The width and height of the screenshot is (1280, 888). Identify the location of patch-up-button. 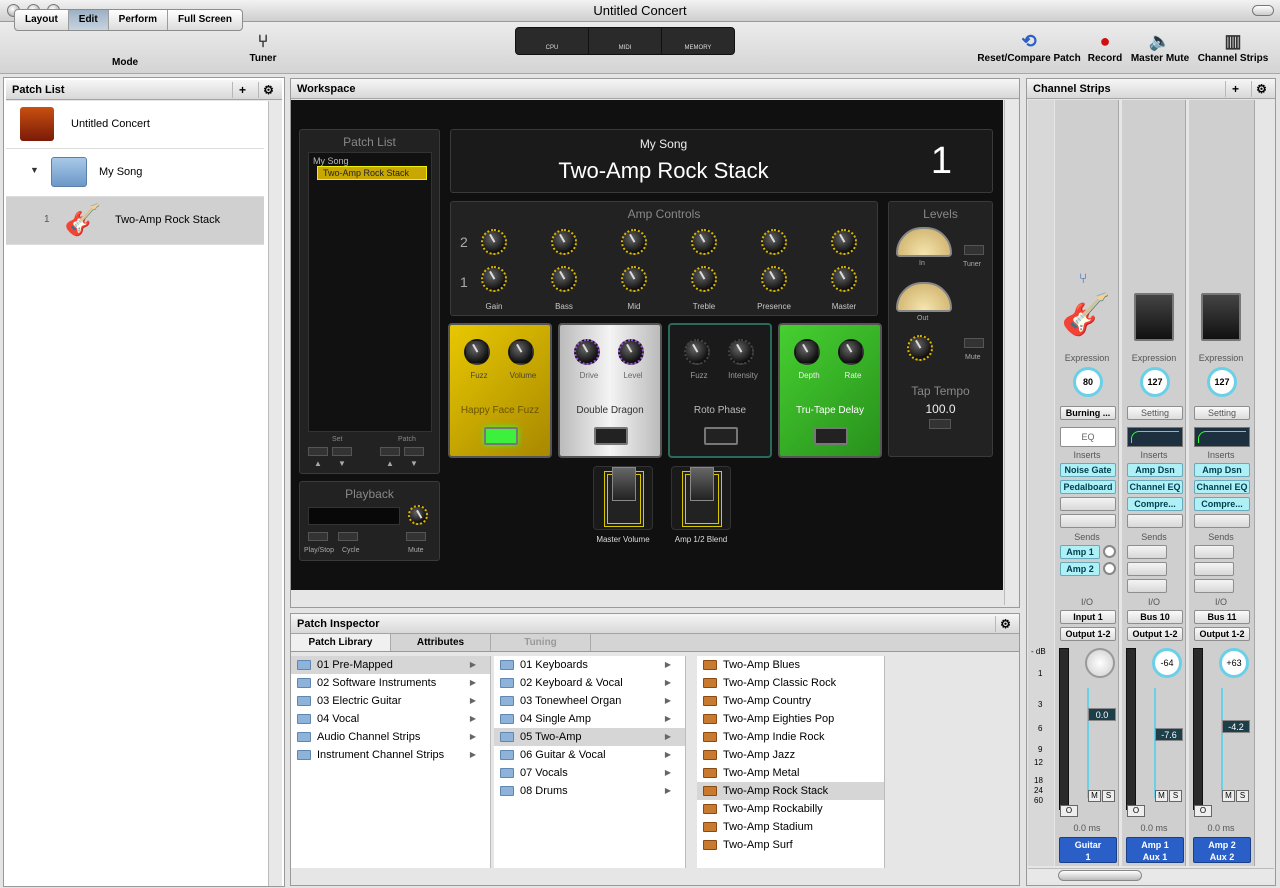
(390, 451).